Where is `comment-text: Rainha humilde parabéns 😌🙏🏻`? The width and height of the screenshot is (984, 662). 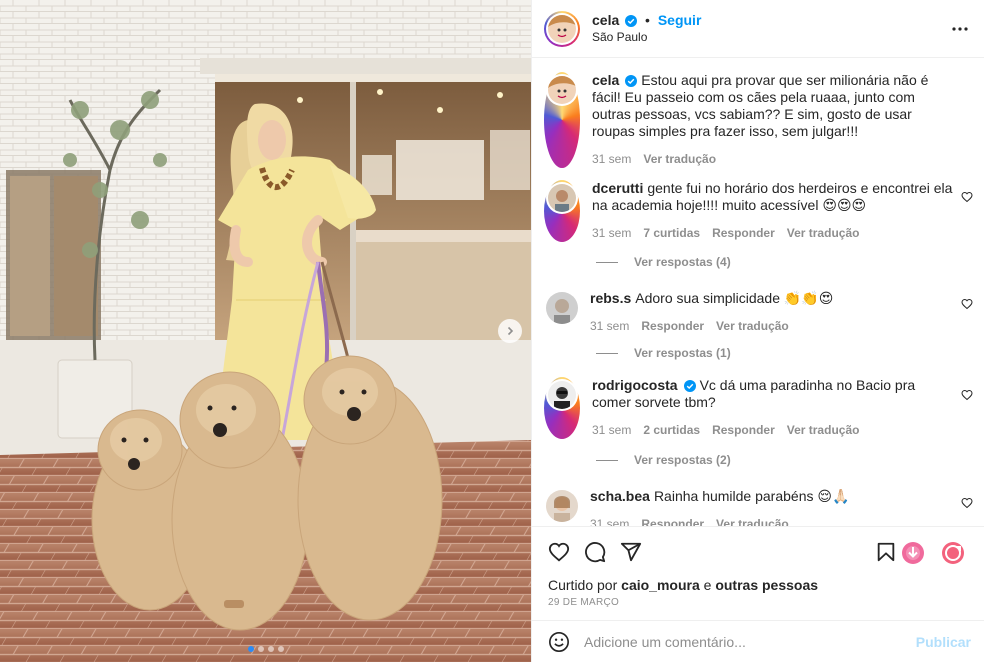 comment-text: Rainha humilde parabéns 😌🙏🏻 is located at coordinates (751, 496).